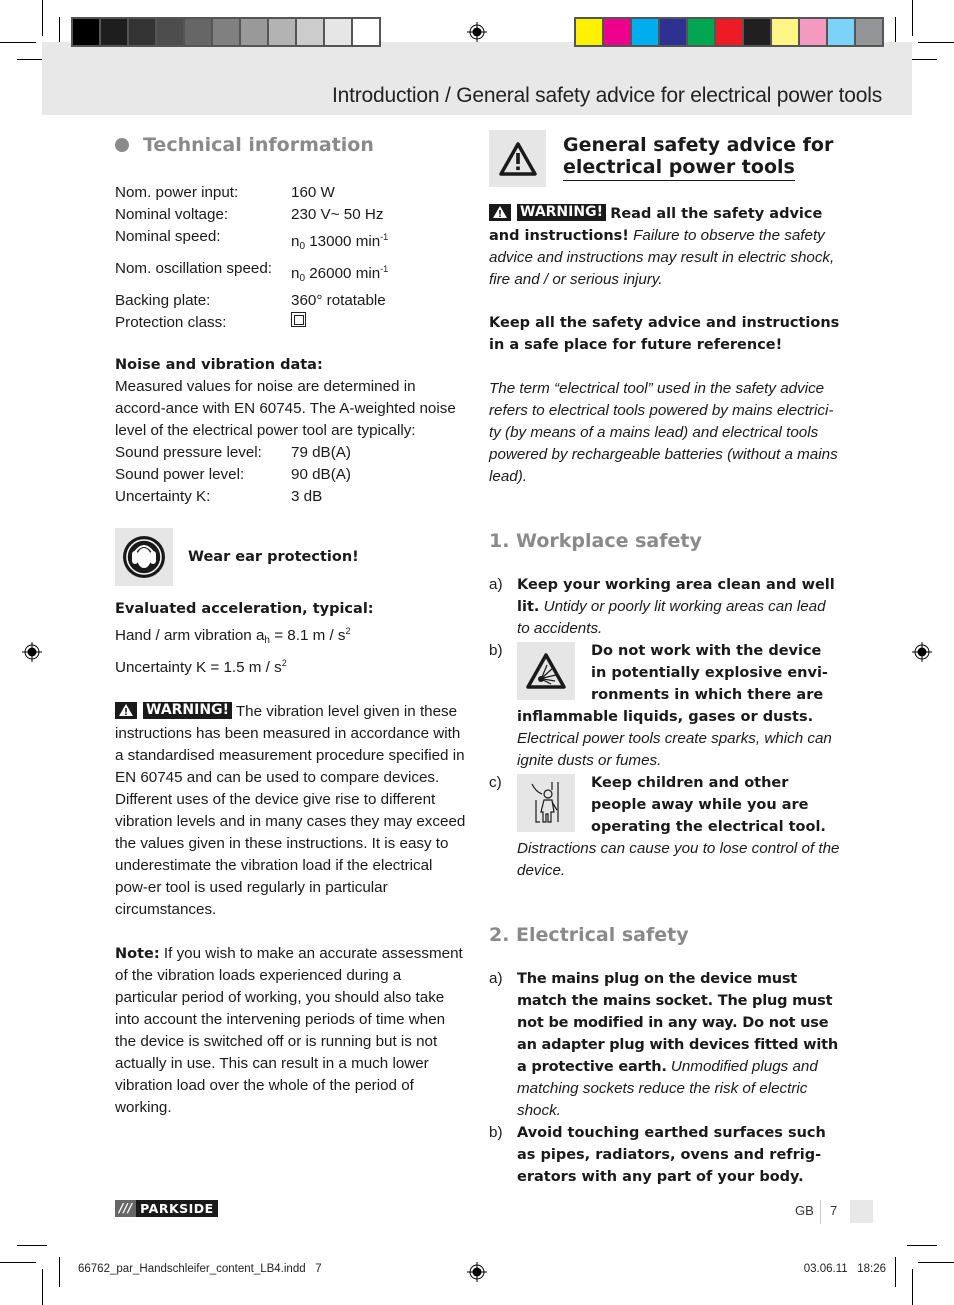  What do you see at coordinates (307, 496) in the screenshot?
I see `noise-value: 3 dB` at bounding box center [307, 496].